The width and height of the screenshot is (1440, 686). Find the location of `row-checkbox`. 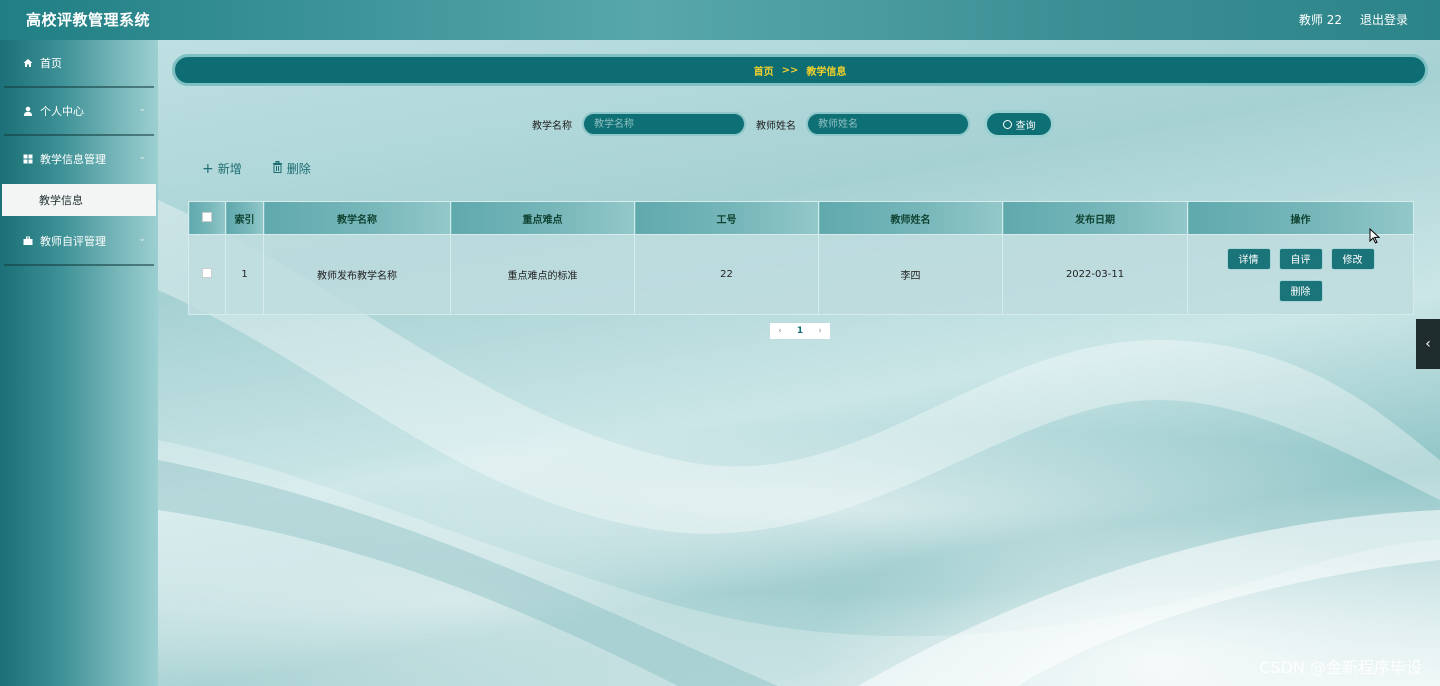

row-checkbox is located at coordinates (207, 273).